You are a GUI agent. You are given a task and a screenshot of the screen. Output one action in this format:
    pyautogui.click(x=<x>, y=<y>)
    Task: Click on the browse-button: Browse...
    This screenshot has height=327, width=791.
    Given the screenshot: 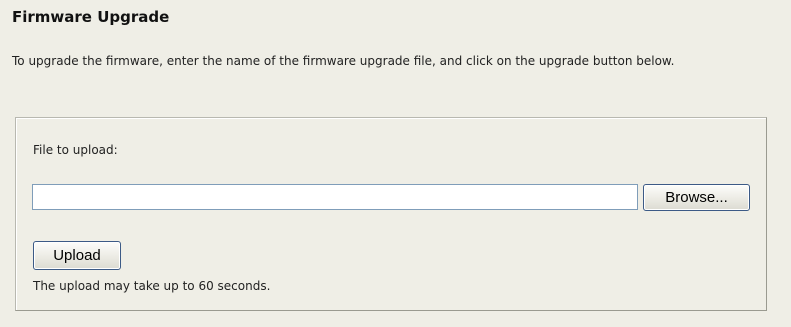 What is the action you would take?
    pyautogui.click(x=696, y=197)
    